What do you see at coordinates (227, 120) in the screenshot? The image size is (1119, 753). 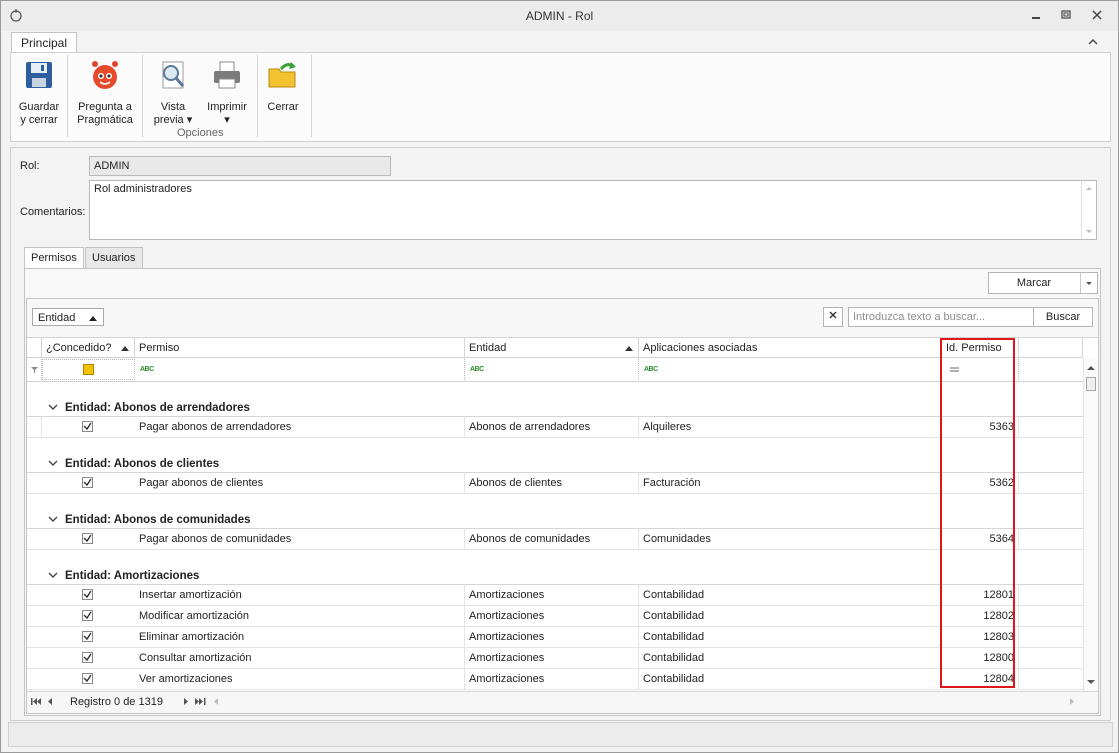 I see `imprimir-label-line2: ▾` at bounding box center [227, 120].